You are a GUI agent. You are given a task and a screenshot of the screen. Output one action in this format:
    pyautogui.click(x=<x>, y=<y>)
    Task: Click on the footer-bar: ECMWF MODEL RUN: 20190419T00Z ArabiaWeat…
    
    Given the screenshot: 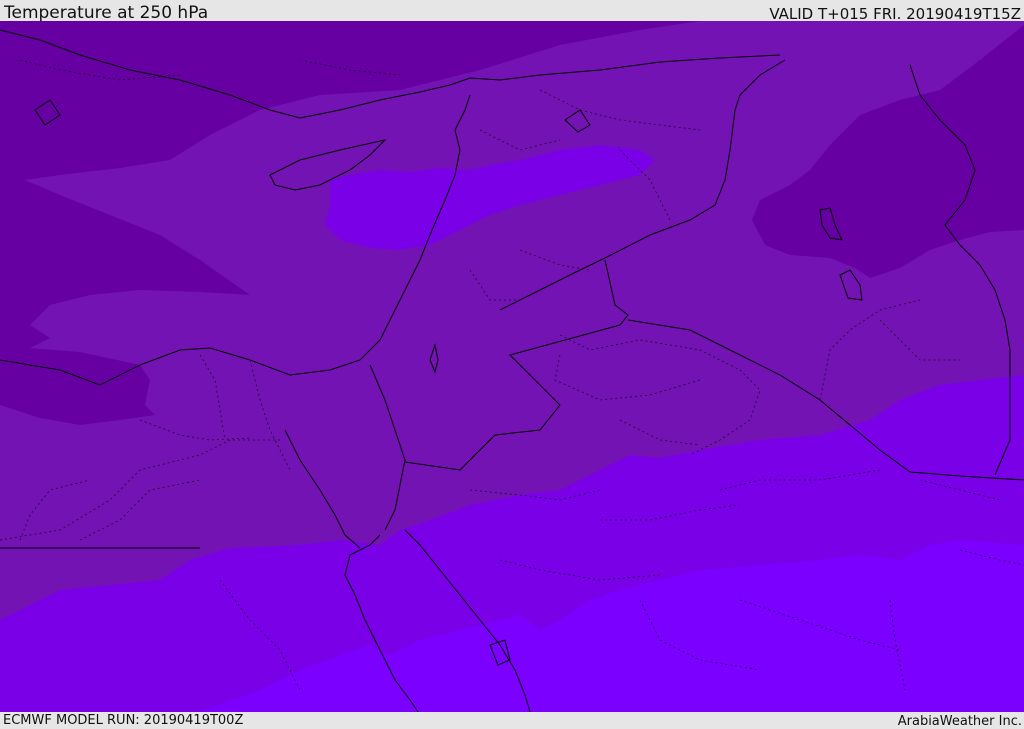 What is the action you would take?
    pyautogui.click(x=512, y=720)
    